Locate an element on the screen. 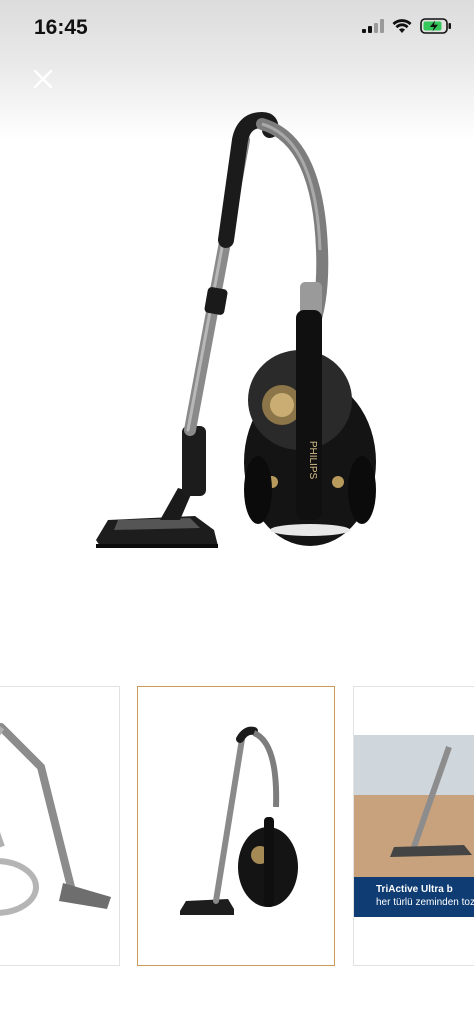 The image size is (474, 1024). caption-title: TriActive Ultra b is located at coordinates (414, 889).